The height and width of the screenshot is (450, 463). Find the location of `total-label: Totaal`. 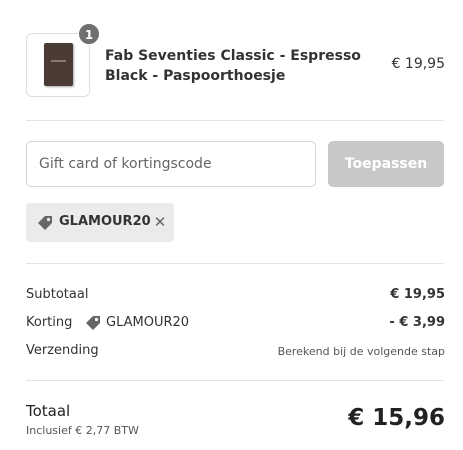

total-label: Totaal is located at coordinates (48, 411).